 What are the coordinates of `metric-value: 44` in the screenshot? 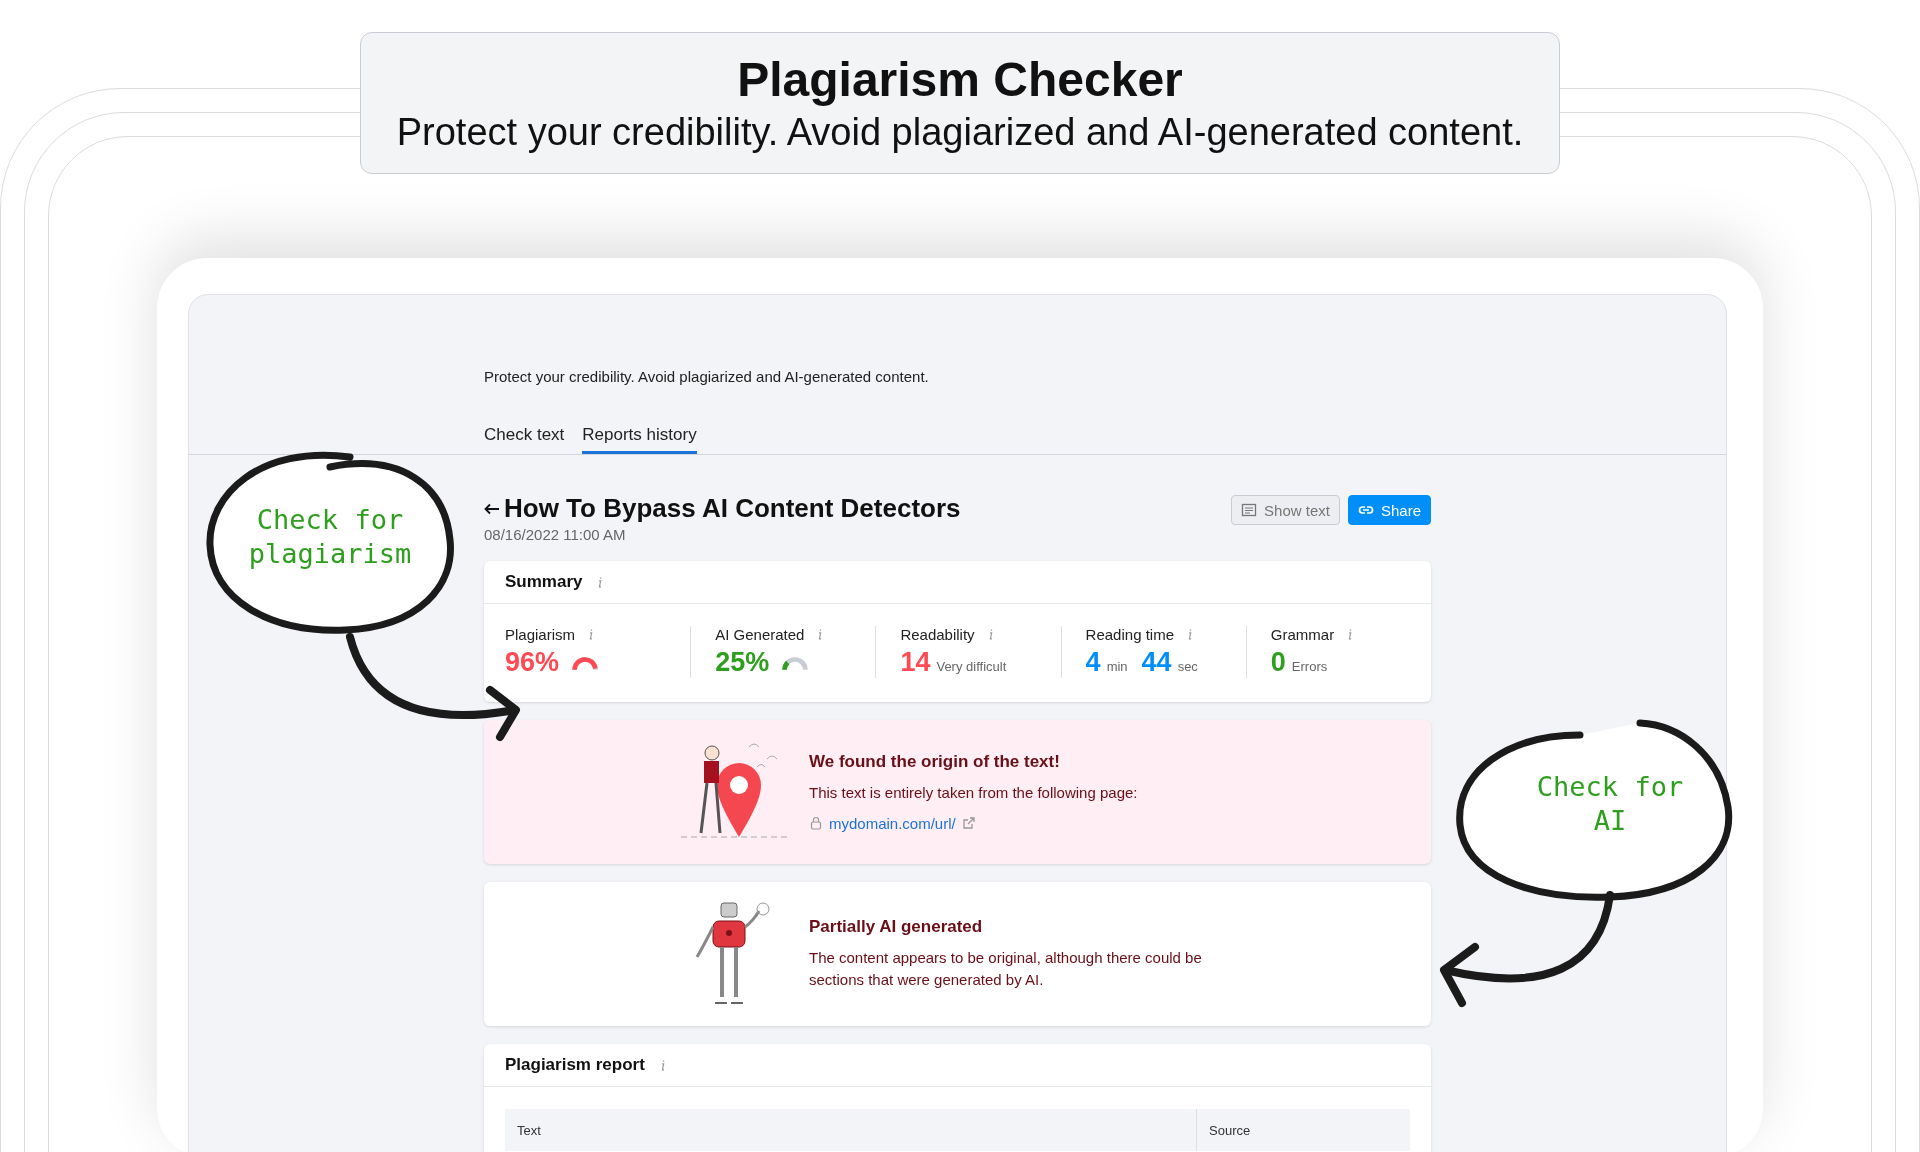 It's located at (1156, 662).